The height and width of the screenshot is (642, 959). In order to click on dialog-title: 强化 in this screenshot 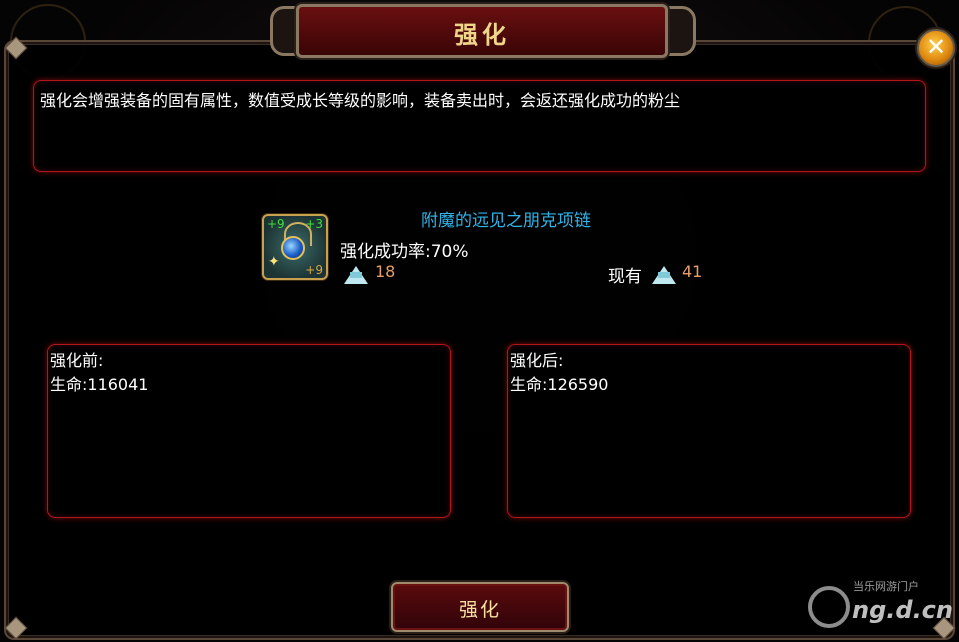, I will do `click(482, 35)`.